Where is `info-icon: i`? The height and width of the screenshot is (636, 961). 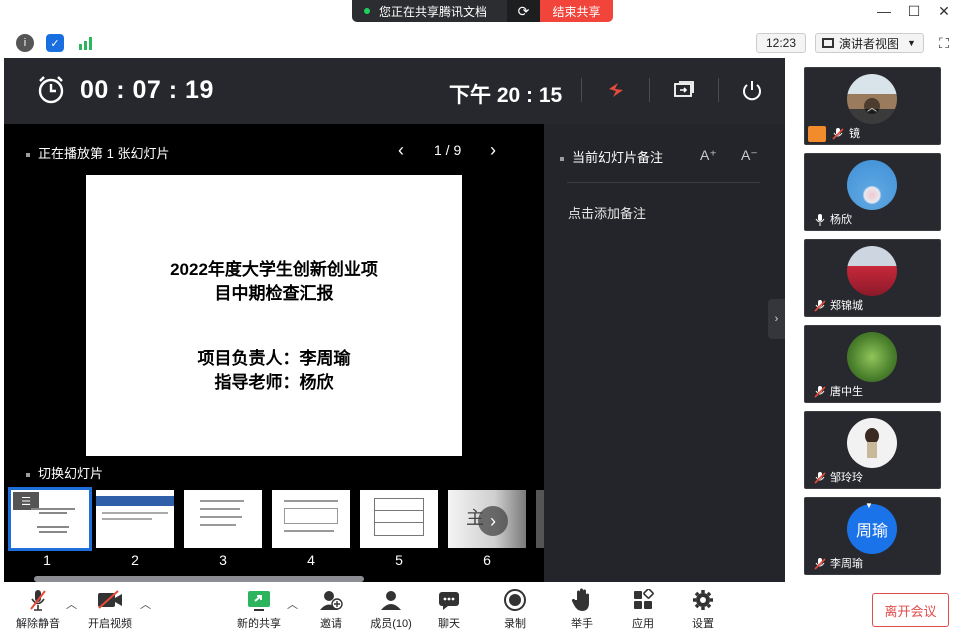 info-icon: i is located at coordinates (25, 43).